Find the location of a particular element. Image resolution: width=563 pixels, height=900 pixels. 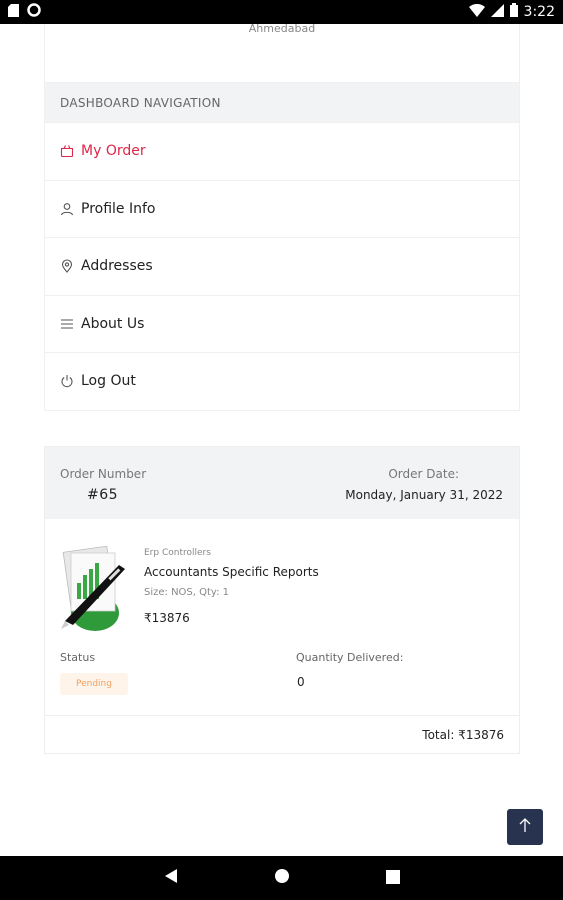

home-icon is located at coordinates (282, 878).